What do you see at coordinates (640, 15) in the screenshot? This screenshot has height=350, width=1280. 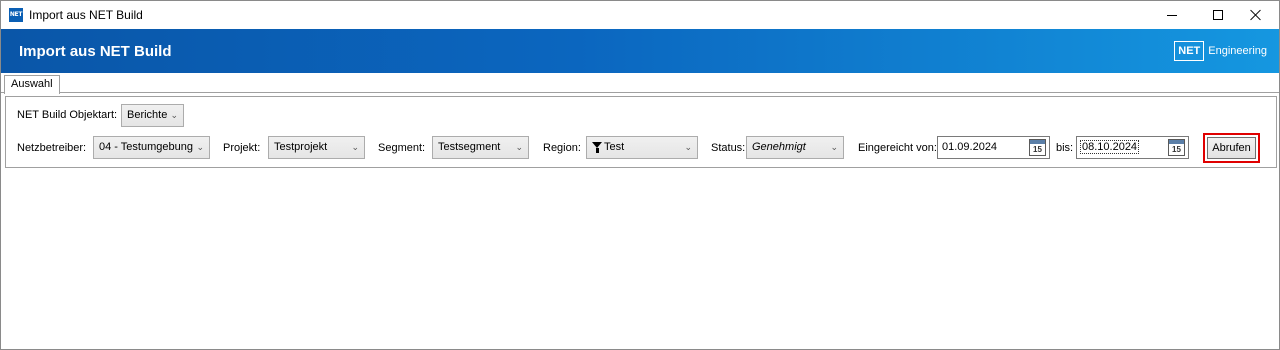 I see `title-bar: NET Import aus NET Build` at bounding box center [640, 15].